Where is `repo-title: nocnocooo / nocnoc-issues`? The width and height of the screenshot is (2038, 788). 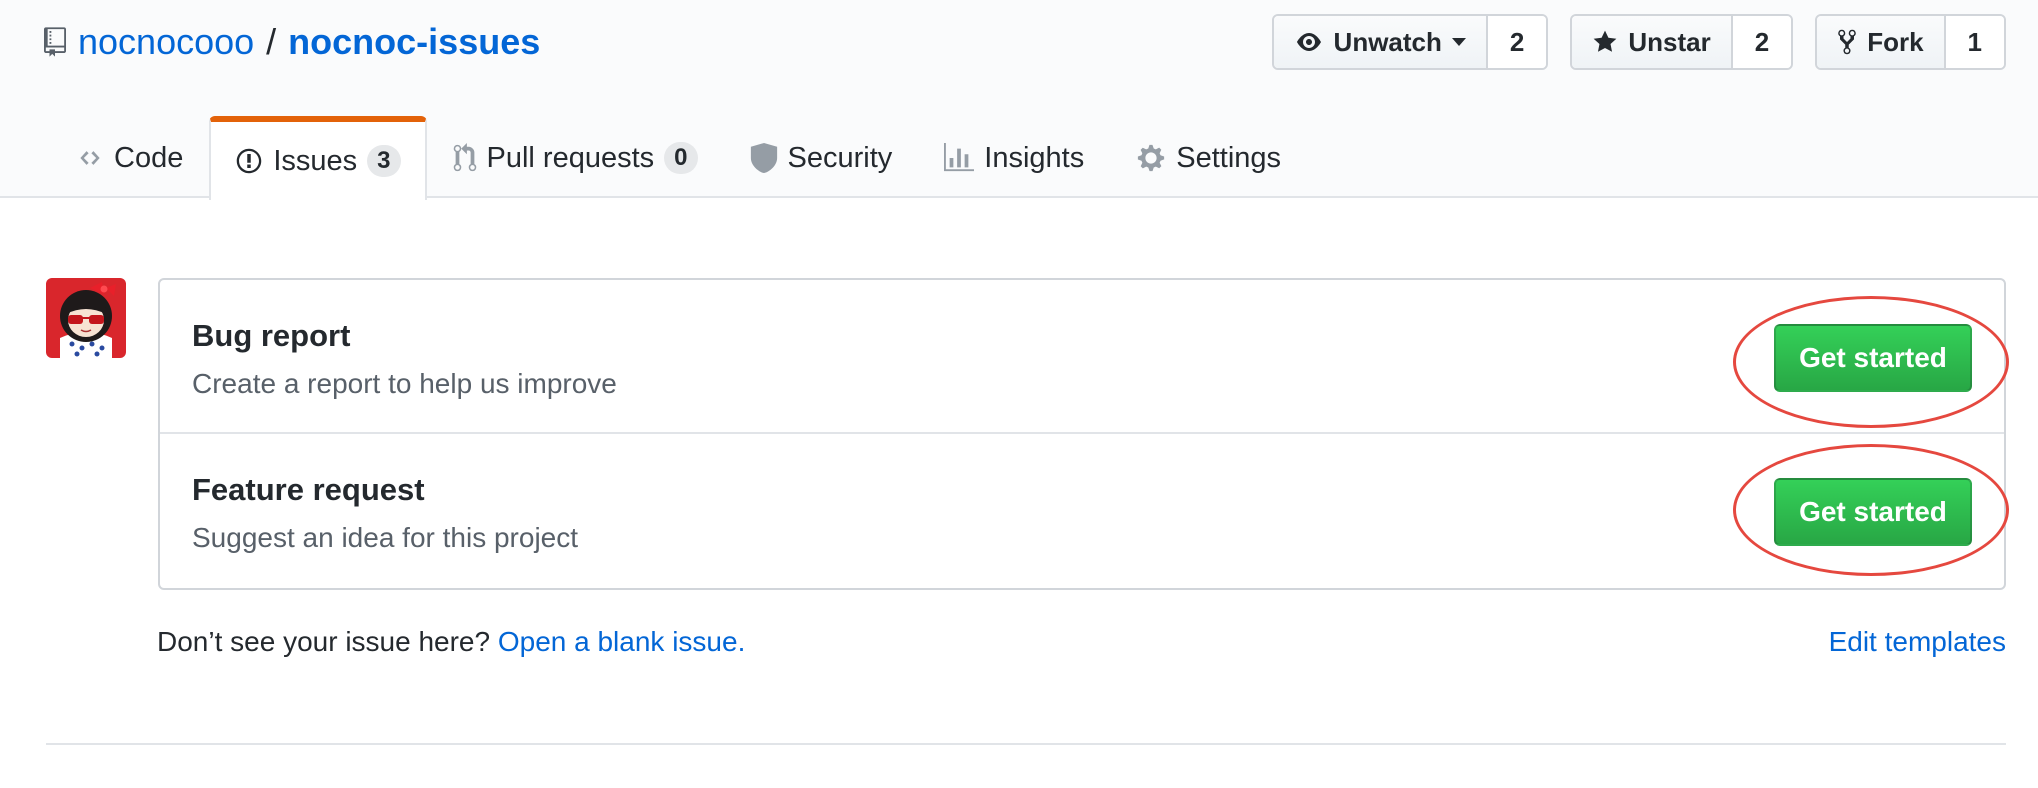 repo-title: nocnocooo / nocnoc-issues is located at coordinates (292, 42).